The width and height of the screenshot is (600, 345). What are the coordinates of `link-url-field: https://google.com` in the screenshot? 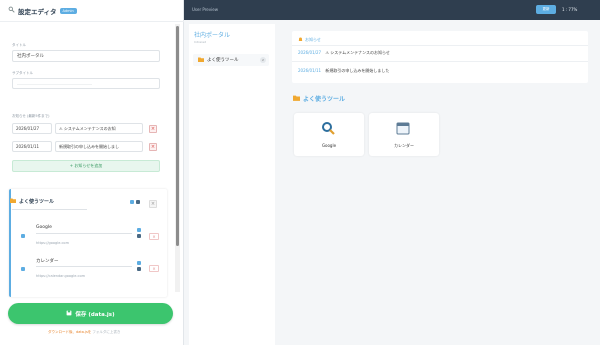 It's located at (52, 243).